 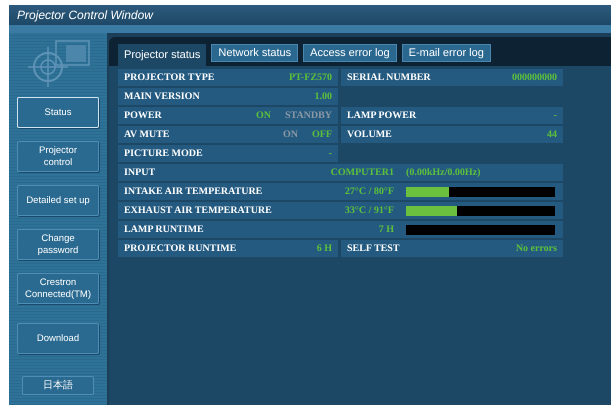 I want to click on field-value: STANDBY, so click(x=308, y=116).